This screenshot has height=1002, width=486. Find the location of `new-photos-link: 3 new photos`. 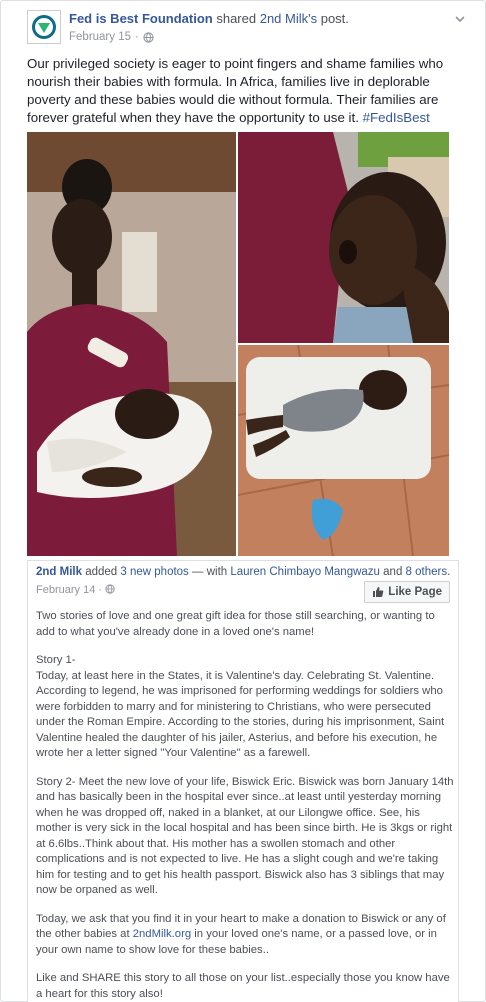

new-photos-link: 3 new photos is located at coordinates (154, 572).